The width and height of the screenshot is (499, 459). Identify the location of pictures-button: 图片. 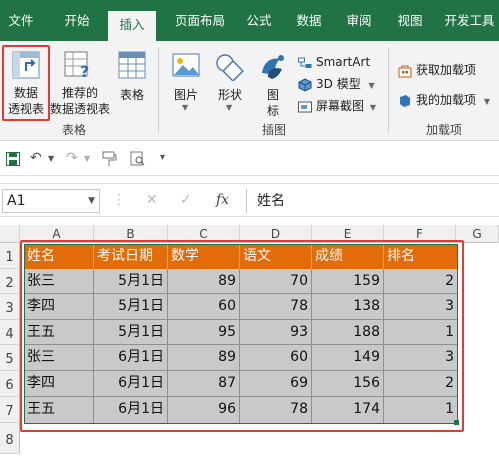
(186, 95).